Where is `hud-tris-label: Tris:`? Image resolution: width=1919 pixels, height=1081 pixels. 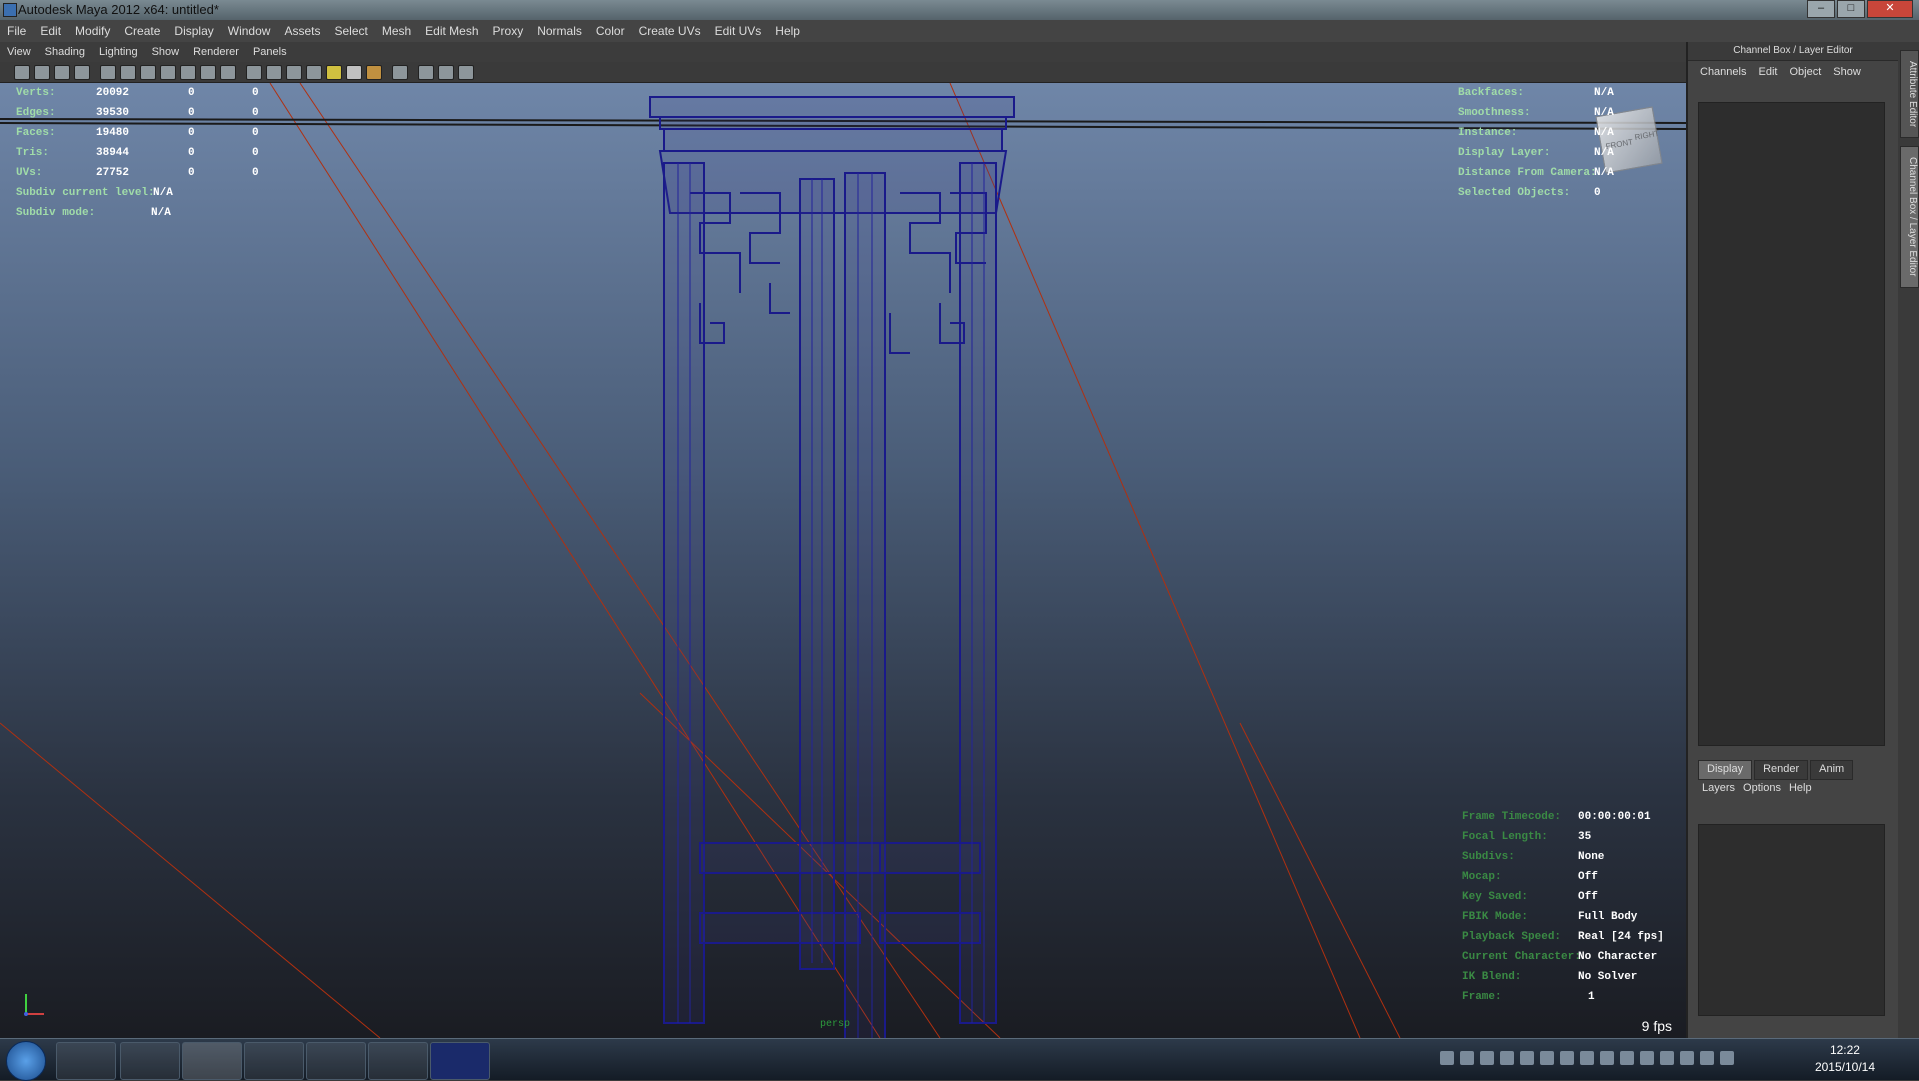 hud-tris-label: Tris: is located at coordinates (33, 153).